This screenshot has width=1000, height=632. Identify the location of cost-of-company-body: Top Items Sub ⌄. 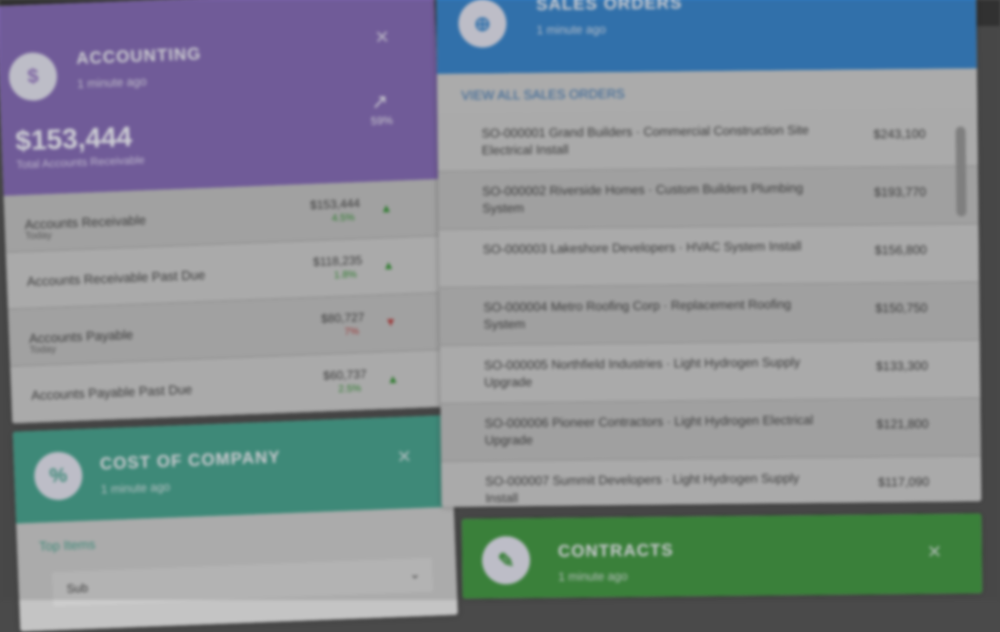
(237, 569).